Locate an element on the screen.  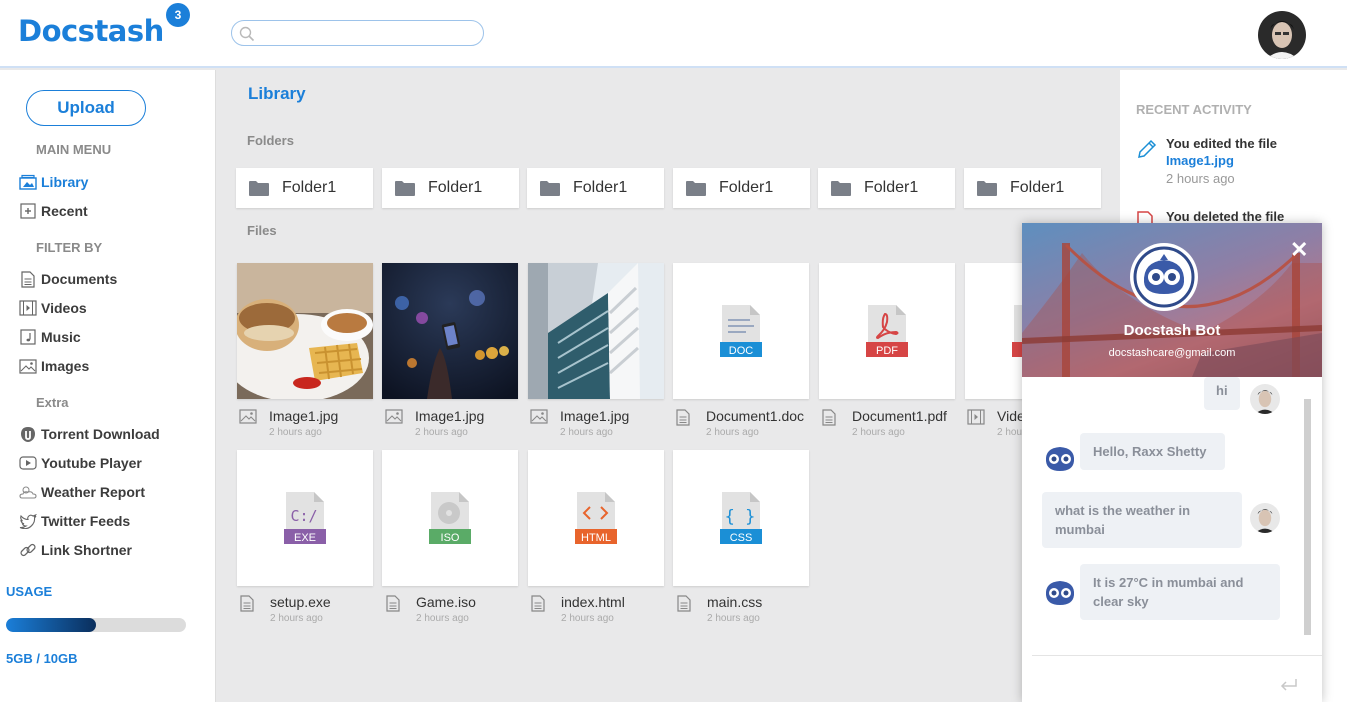
usage-progress-bar is located at coordinates (96, 625).